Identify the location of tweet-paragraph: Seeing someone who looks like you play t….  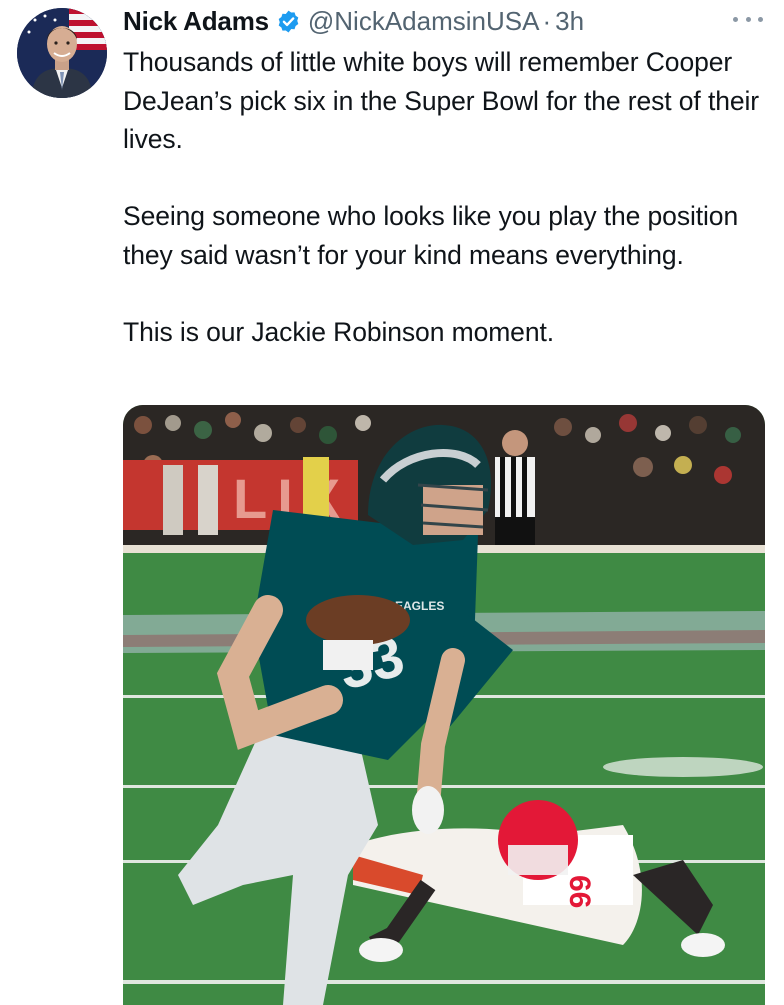
(431, 235).